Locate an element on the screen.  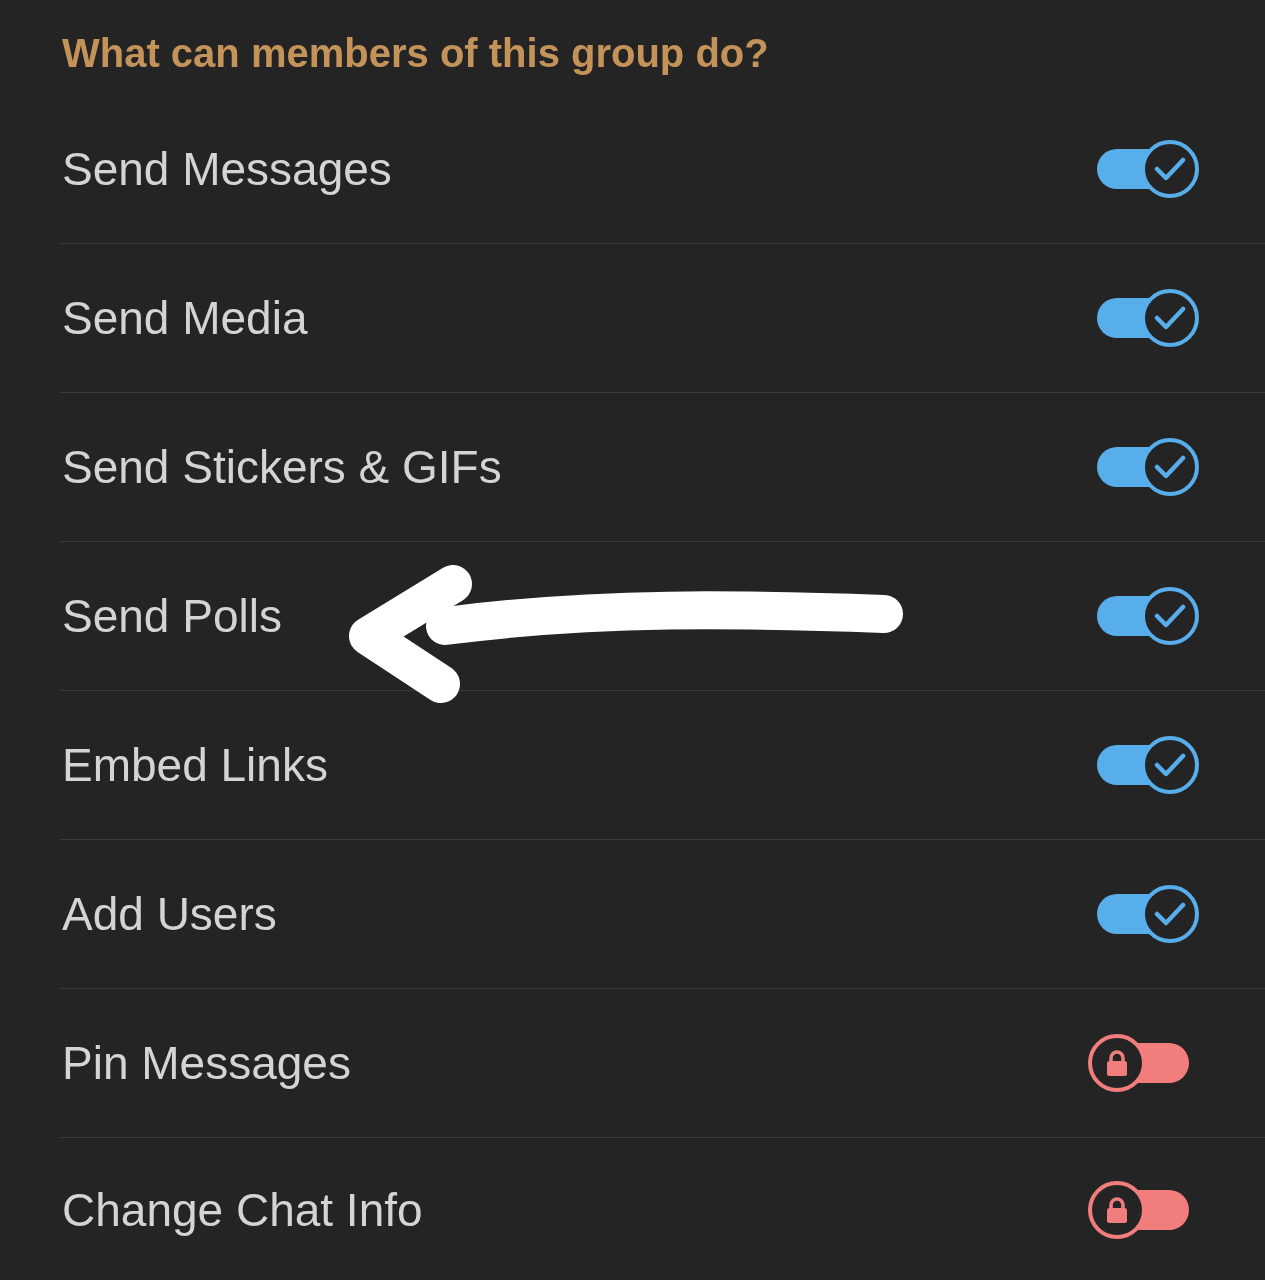
permission-label: Send Messages is located at coordinates (227, 169).